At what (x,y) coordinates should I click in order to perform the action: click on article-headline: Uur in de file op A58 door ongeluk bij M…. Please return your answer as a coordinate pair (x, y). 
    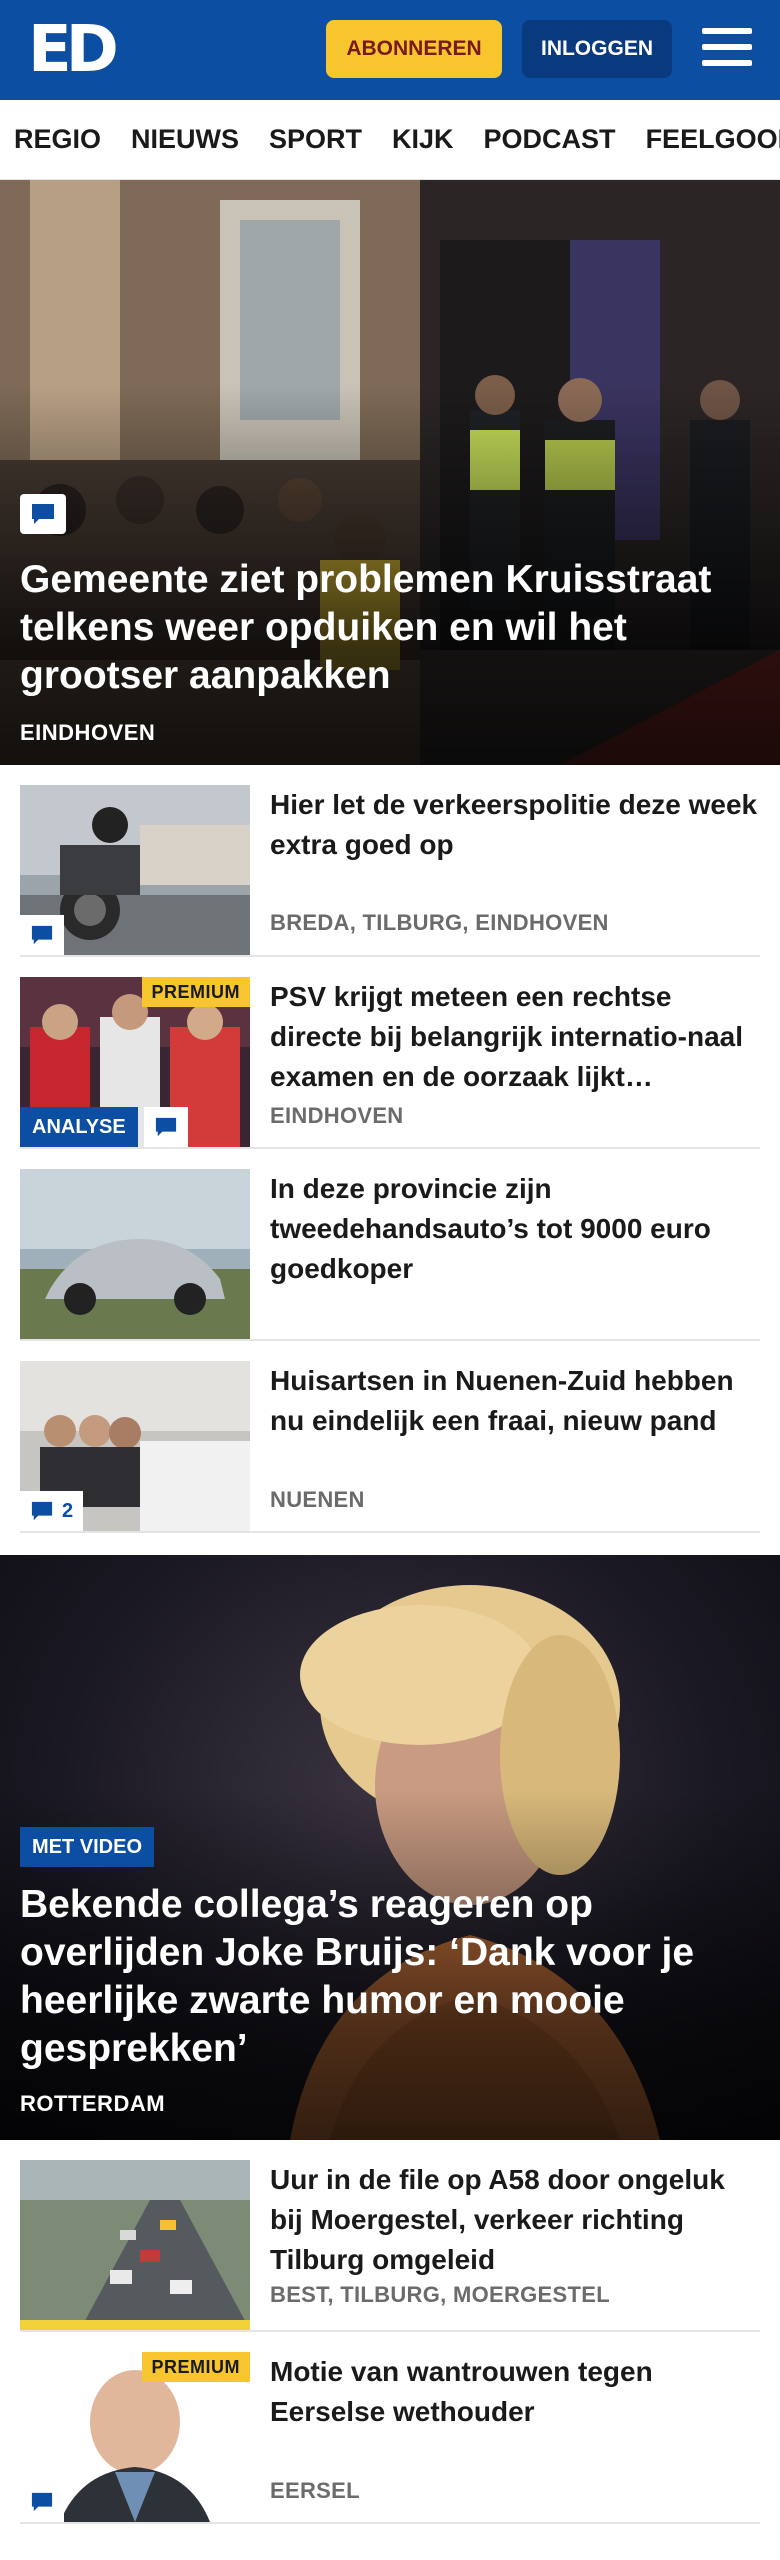
    Looking at the image, I should click on (515, 2220).